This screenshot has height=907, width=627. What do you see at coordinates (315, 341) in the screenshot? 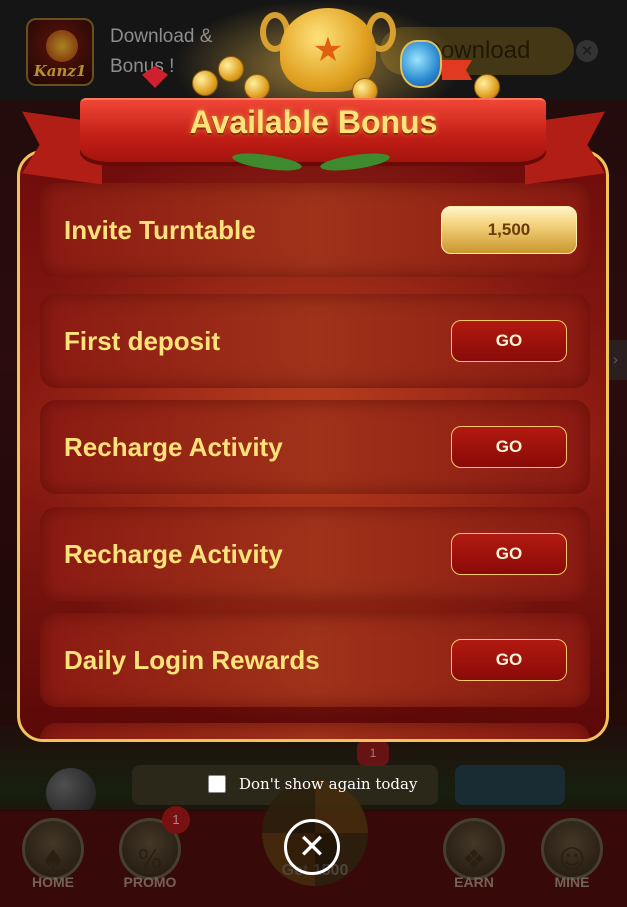
I see `bonus-row-first-deposit: First deposit GO` at bounding box center [315, 341].